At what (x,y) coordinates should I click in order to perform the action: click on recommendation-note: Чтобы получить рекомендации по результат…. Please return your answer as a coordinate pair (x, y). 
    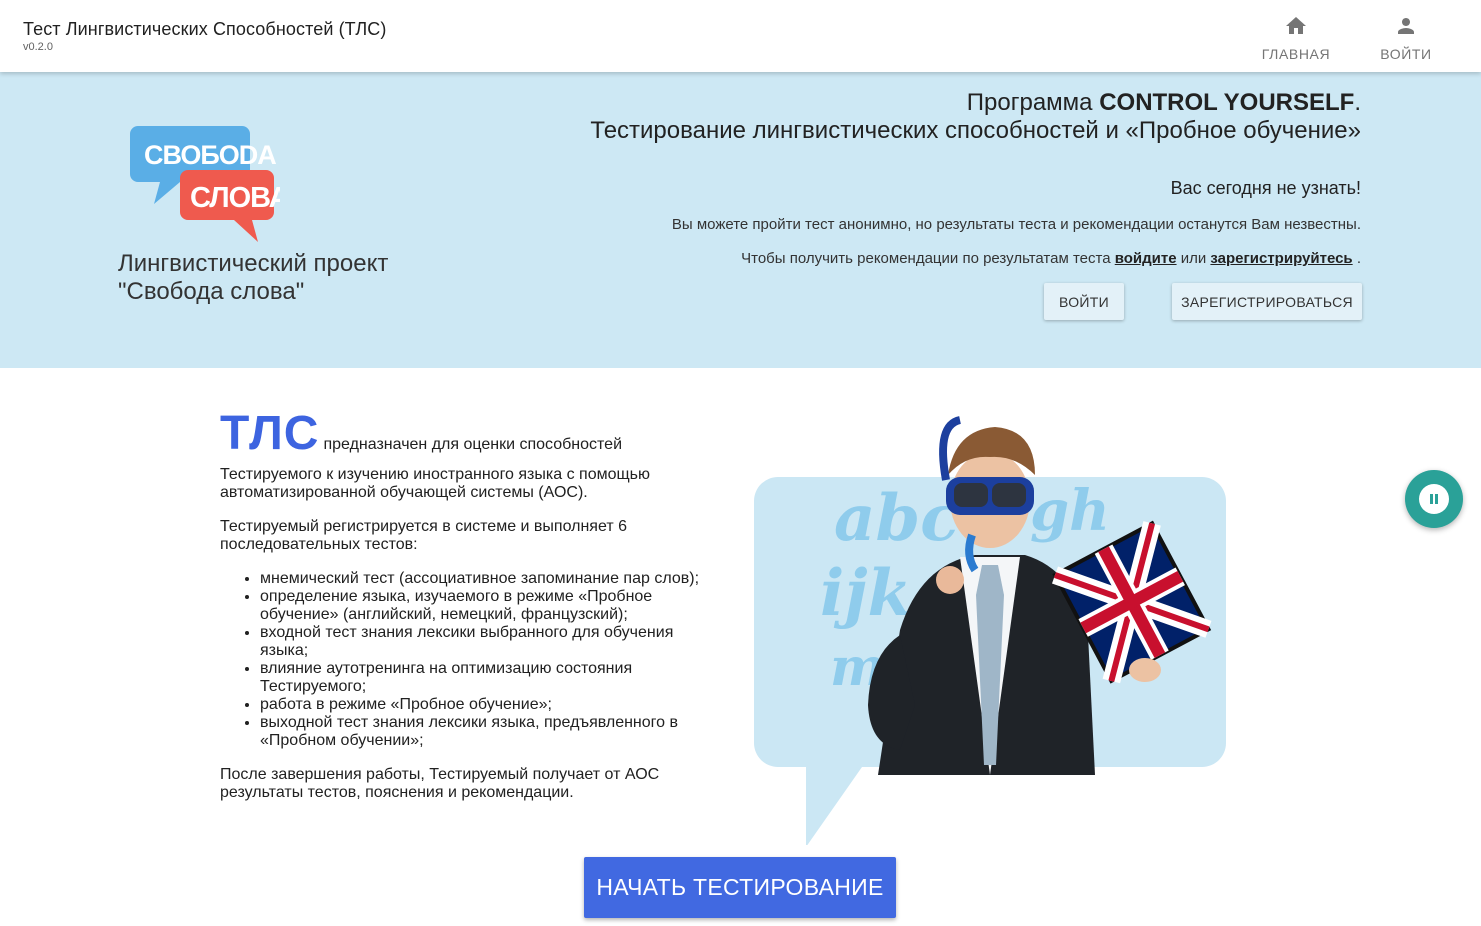
    Looking at the image, I should click on (1051, 258).